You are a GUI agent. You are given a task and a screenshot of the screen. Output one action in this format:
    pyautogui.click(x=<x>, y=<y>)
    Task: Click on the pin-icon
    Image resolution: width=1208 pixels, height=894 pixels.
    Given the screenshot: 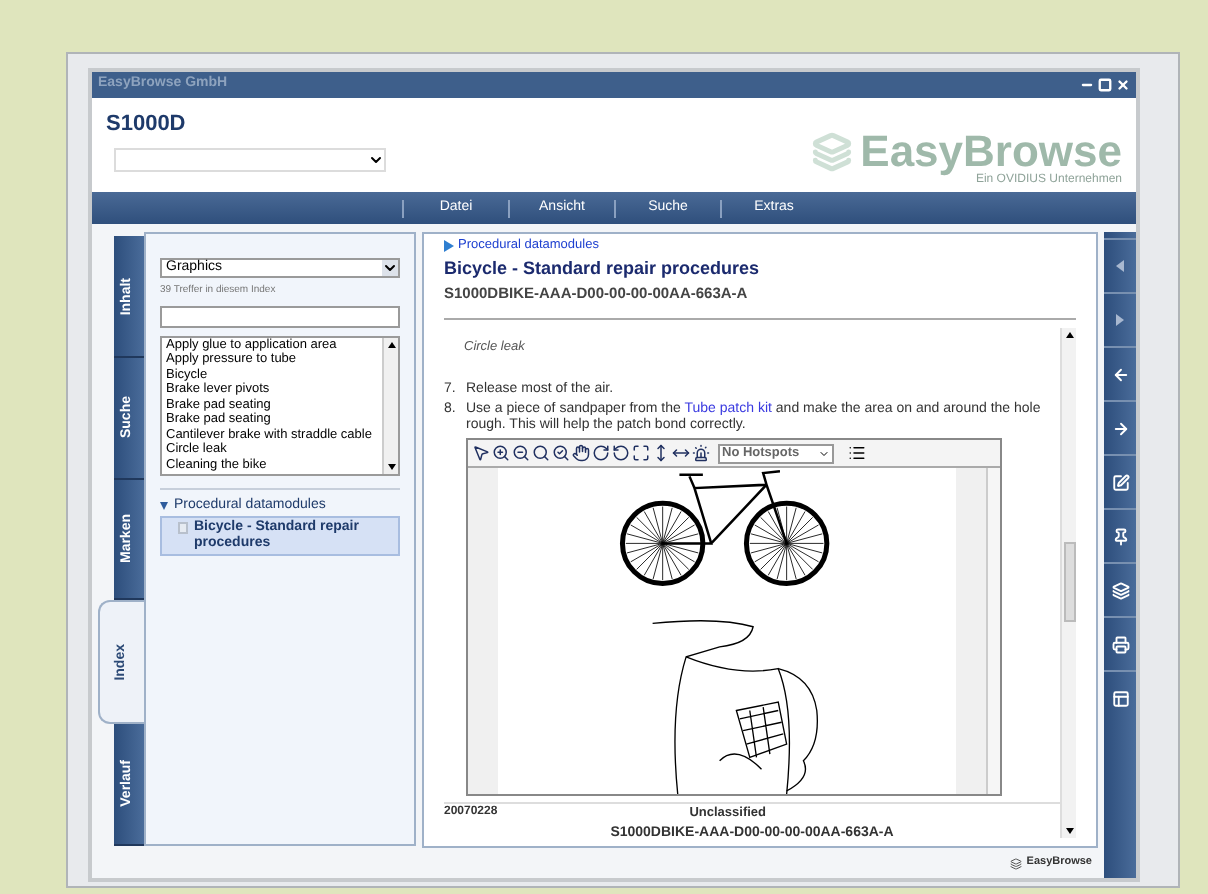 What is the action you would take?
    pyautogui.click(x=1120, y=536)
    